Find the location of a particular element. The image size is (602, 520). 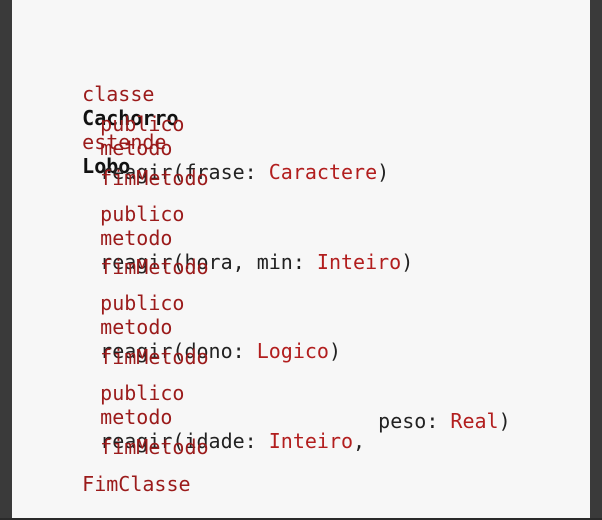

class-end-line: FimClasse is located at coordinates (112, 484).